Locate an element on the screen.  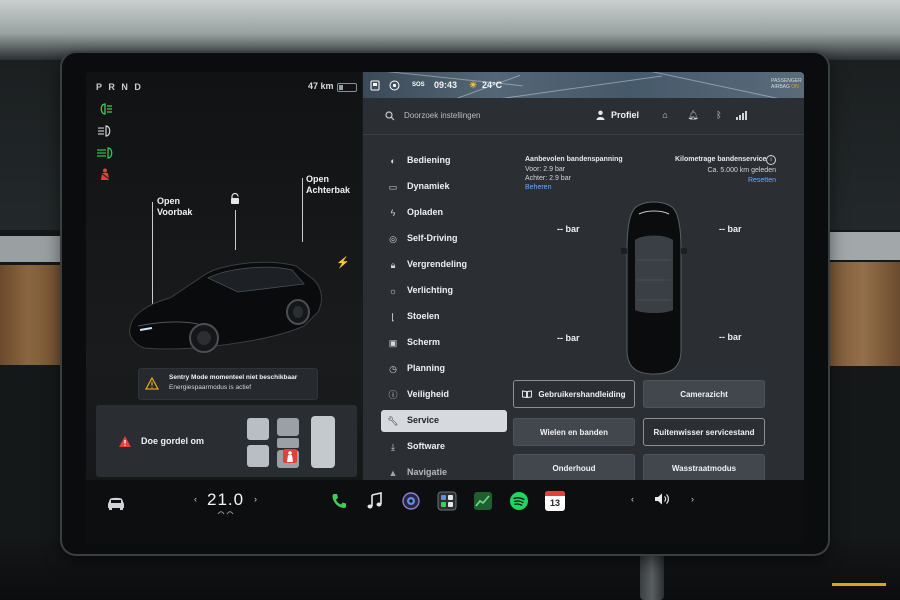
toggle-icon: ◐ is located at coordinates (393, 161).